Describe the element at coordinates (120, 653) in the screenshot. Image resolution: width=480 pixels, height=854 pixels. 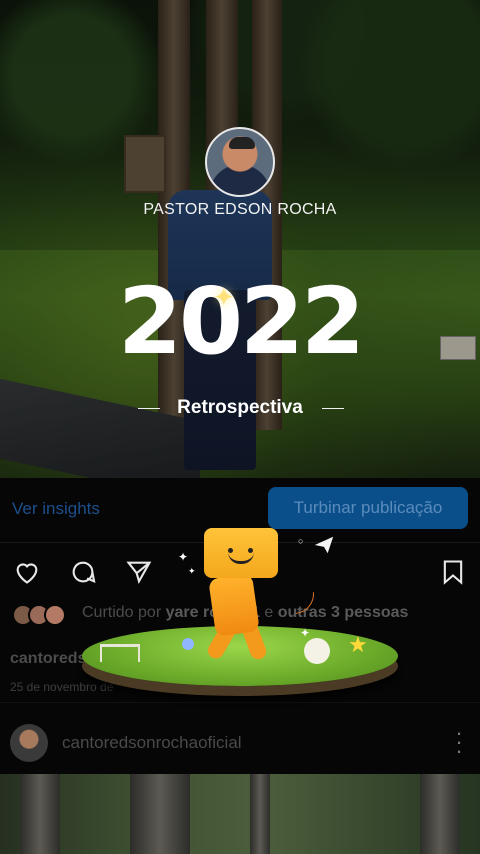
I see `fence-decoration` at that location.